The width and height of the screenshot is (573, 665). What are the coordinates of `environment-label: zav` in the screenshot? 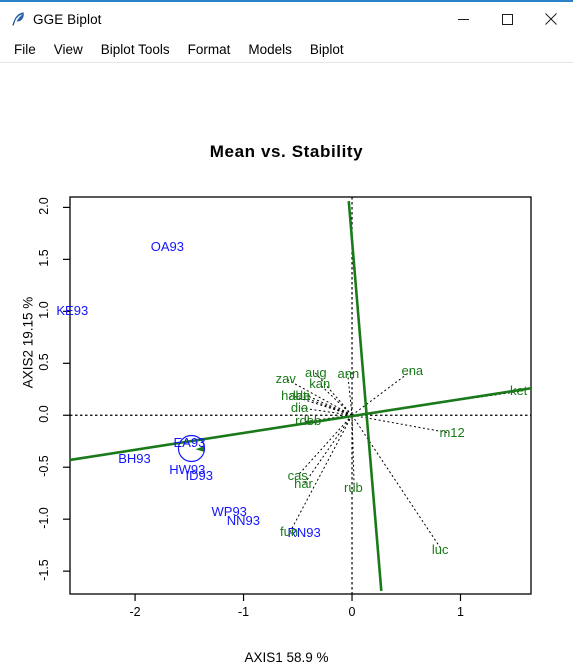 It's located at (286, 378).